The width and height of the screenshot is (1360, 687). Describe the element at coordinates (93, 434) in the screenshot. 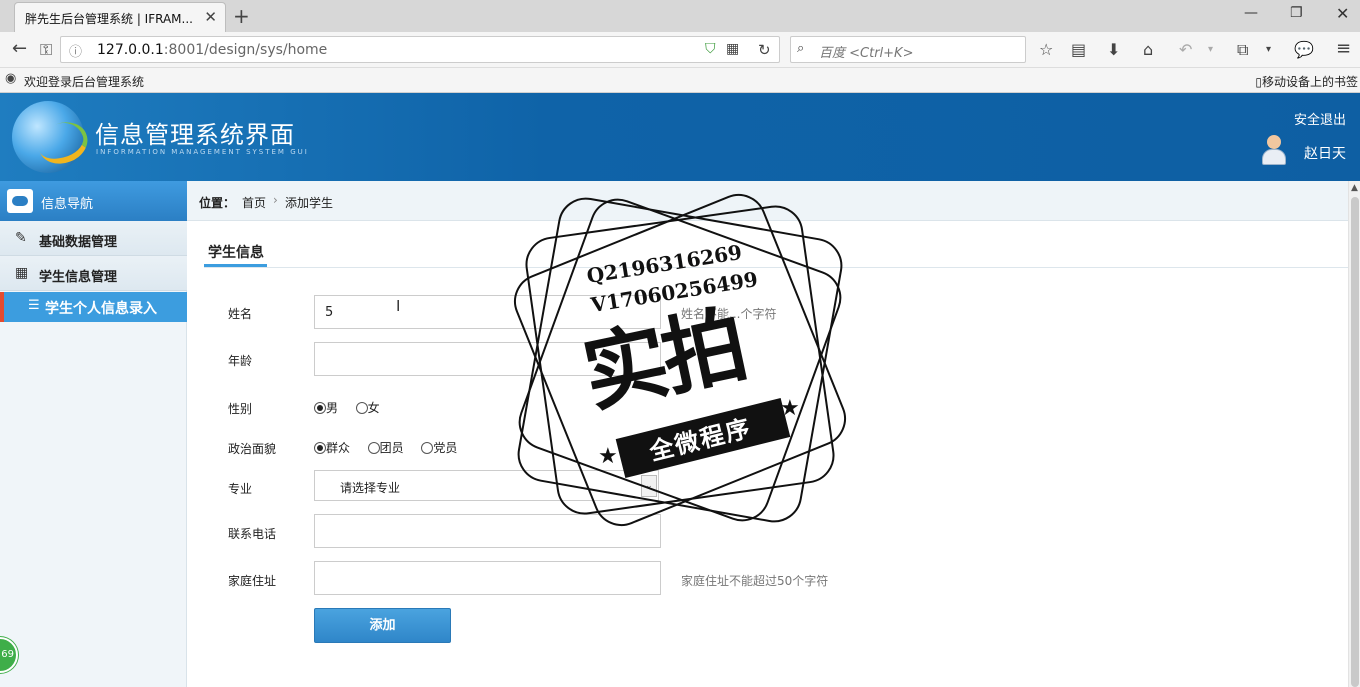

I see `sidebar: 信息导航 ✎ 基础数据管理 ▦ 学生信息管理 ☰ 学生个人信息录入` at that location.